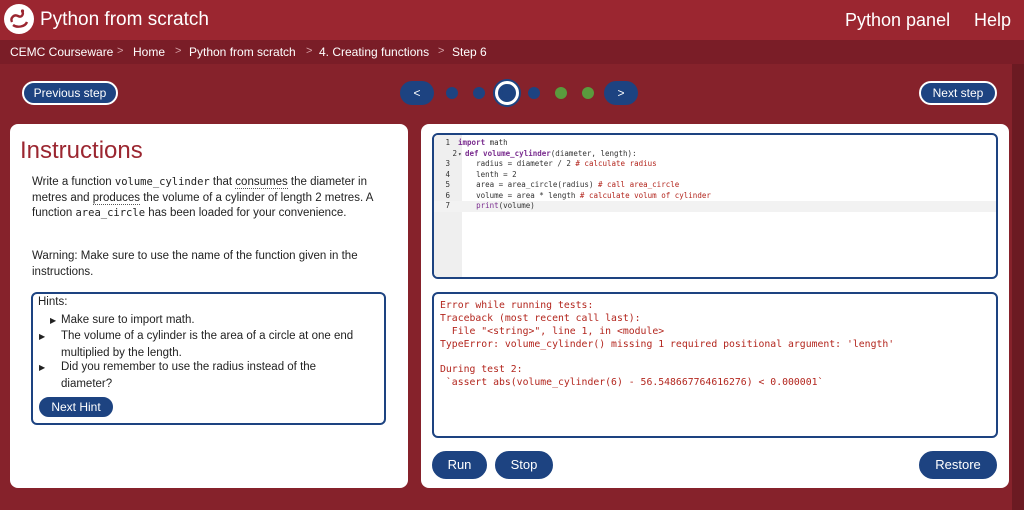 This screenshot has height=510, width=1024. Describe the element at coordinates (210, 320) in the screenshot. I see `hint-item: ▶ Make sure to import math.` at that location.